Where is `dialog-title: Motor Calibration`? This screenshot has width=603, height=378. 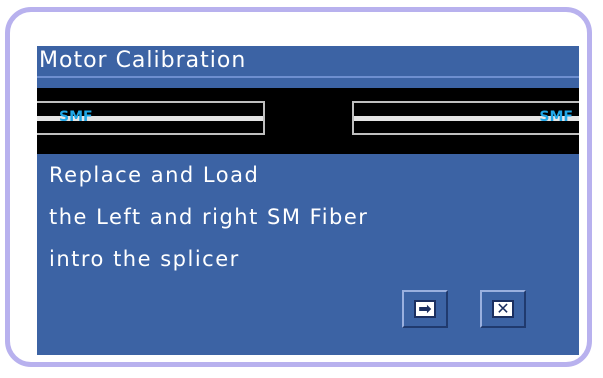
dialog-title: Motor Calibration is located at coordinates (143, 60).